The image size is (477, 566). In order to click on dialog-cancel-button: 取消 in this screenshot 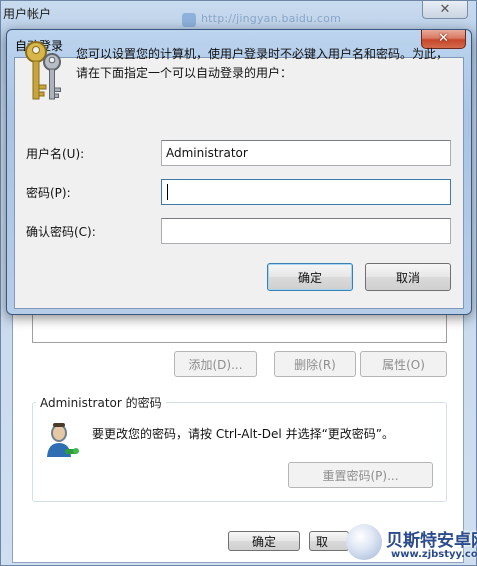, I will do `click(408, 277)`.